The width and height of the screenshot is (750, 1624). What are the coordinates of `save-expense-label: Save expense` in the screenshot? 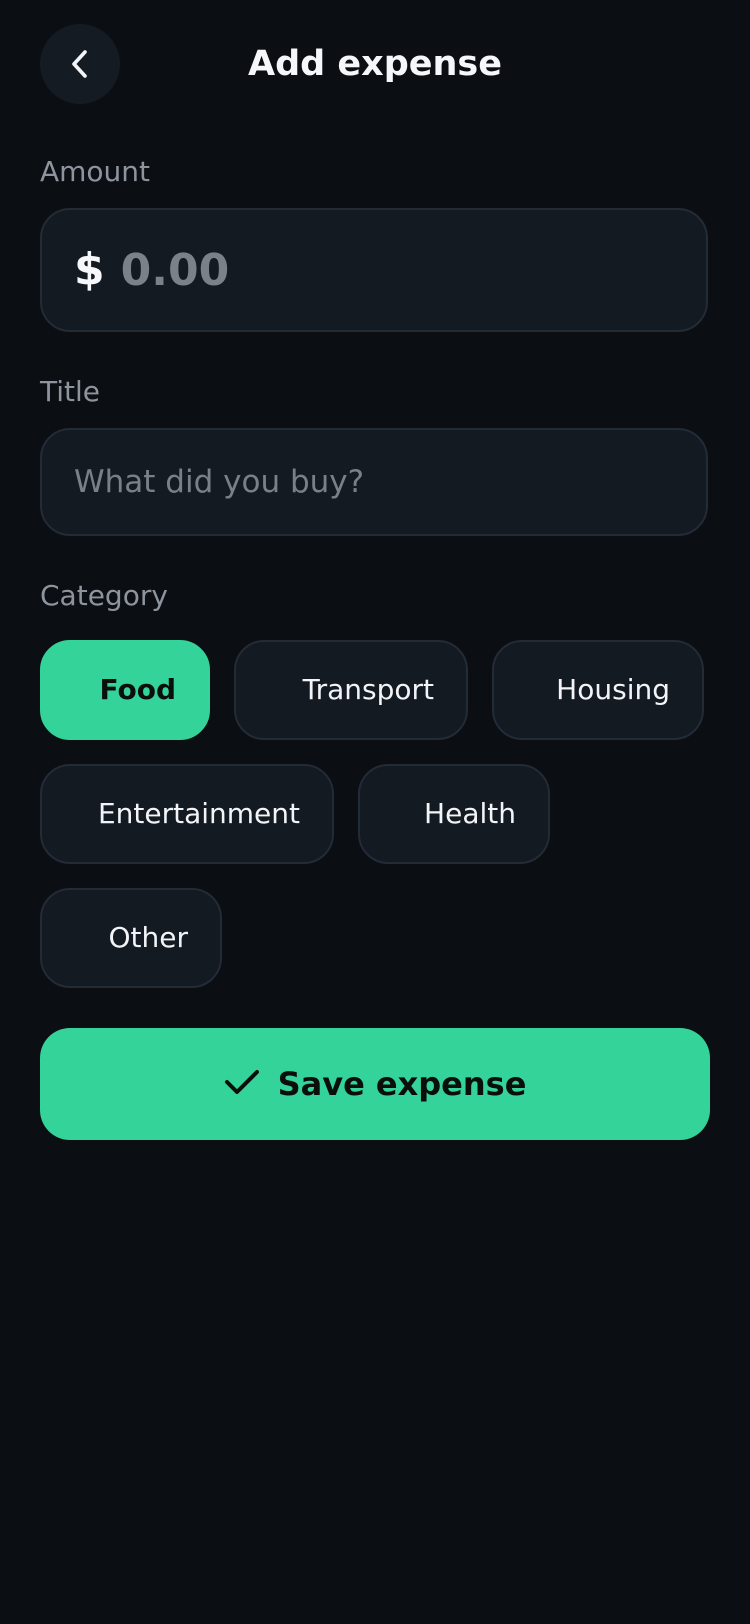 It's located at (402, 1084).